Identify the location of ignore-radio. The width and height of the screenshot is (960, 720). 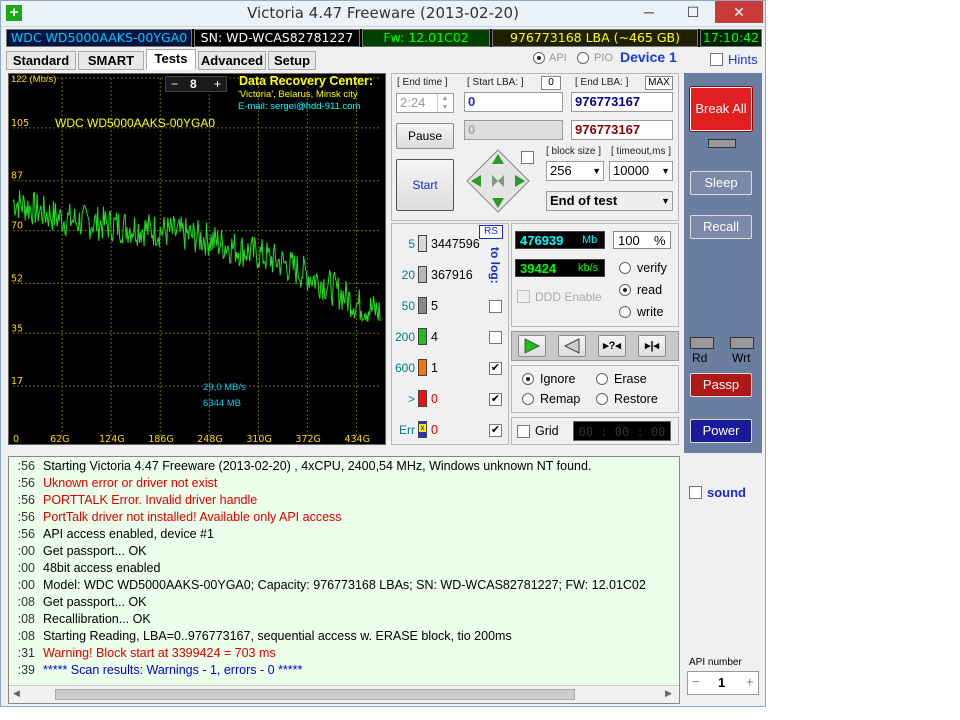
(528, 379).